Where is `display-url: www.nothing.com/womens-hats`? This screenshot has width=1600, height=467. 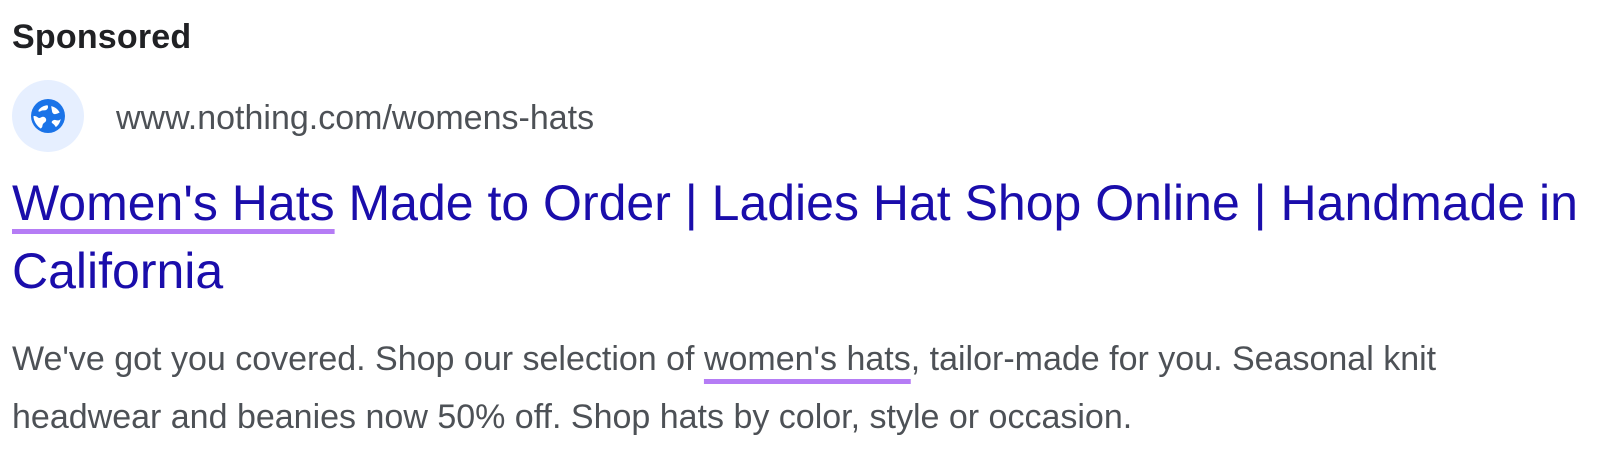
display-url: www.nothing.com/womens-hats is located at coordinates (355, 118).